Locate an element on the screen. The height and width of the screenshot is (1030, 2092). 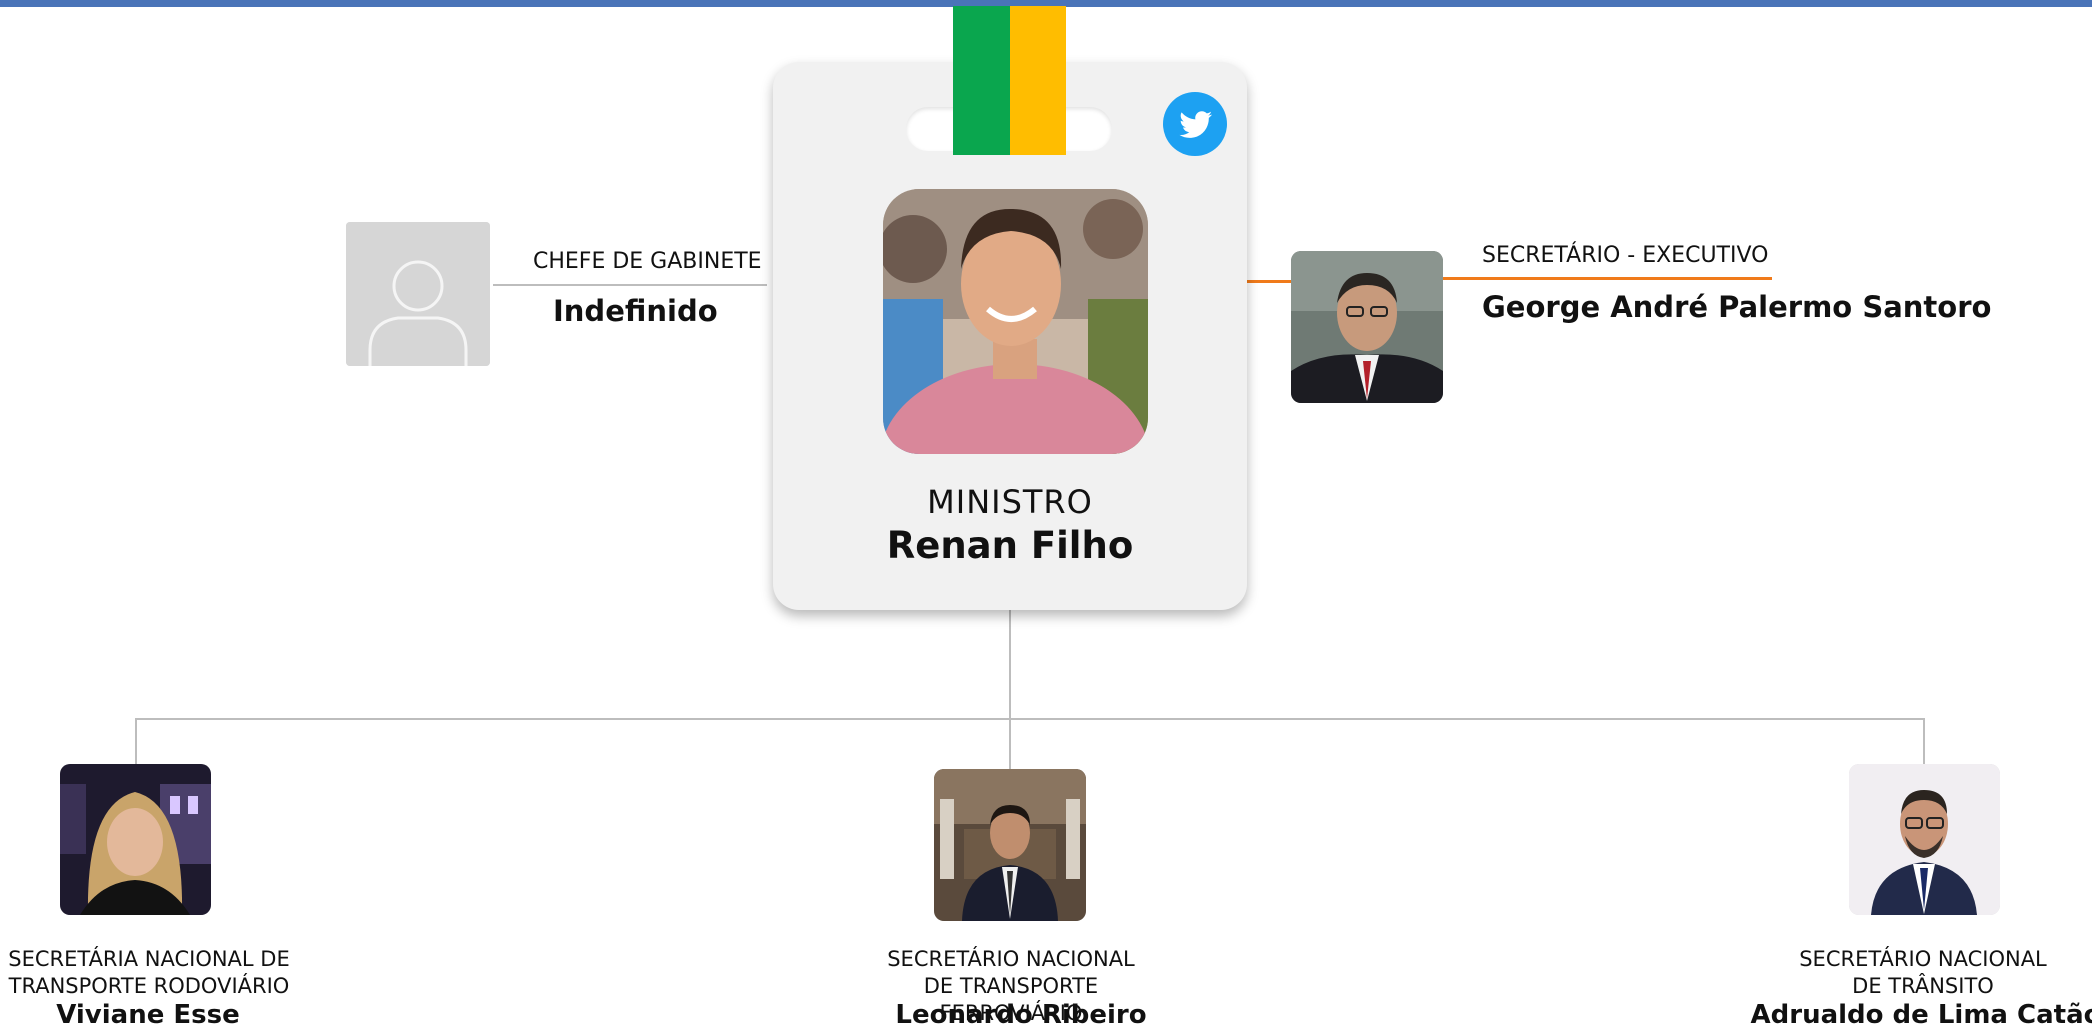
secretary-road-name: Viviane Esse is located at coordinates (148, 1015).